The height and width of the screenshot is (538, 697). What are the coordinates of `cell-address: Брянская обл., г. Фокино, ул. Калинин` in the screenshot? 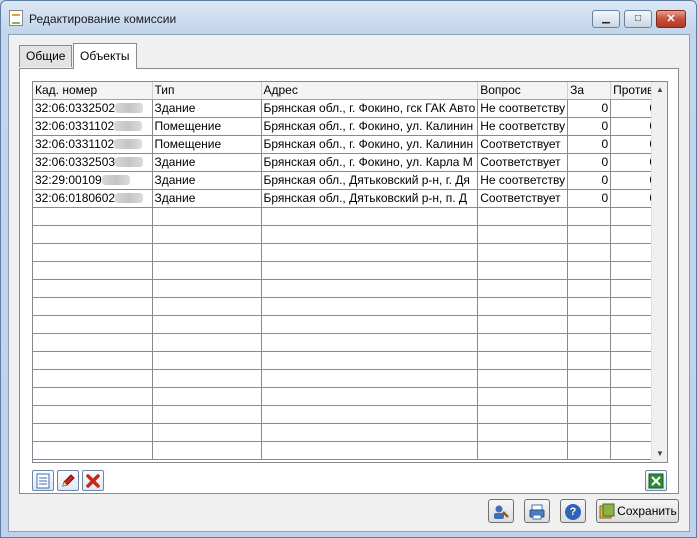 It's located at (370, 126).